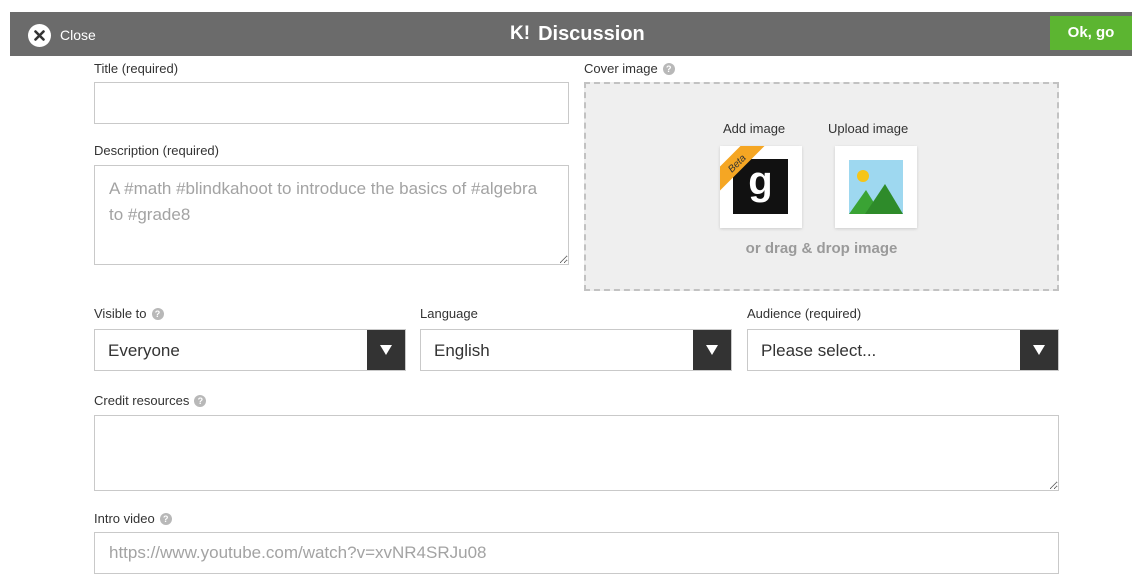 The height and width of the screenshot is (574, 1132). I want to click on language-label: Language, so click(449, 313).